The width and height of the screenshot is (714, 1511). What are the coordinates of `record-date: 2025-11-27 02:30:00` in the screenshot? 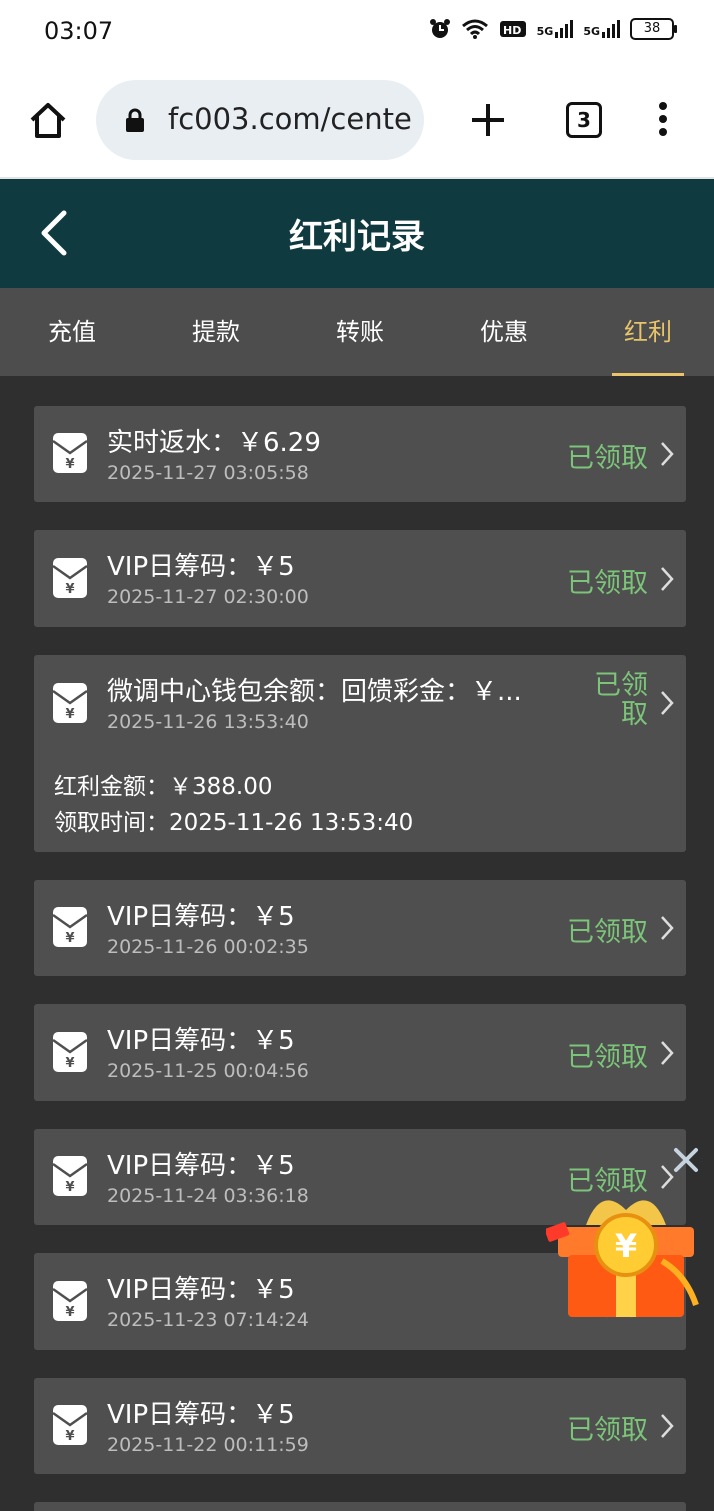 It's located at (208, 597).